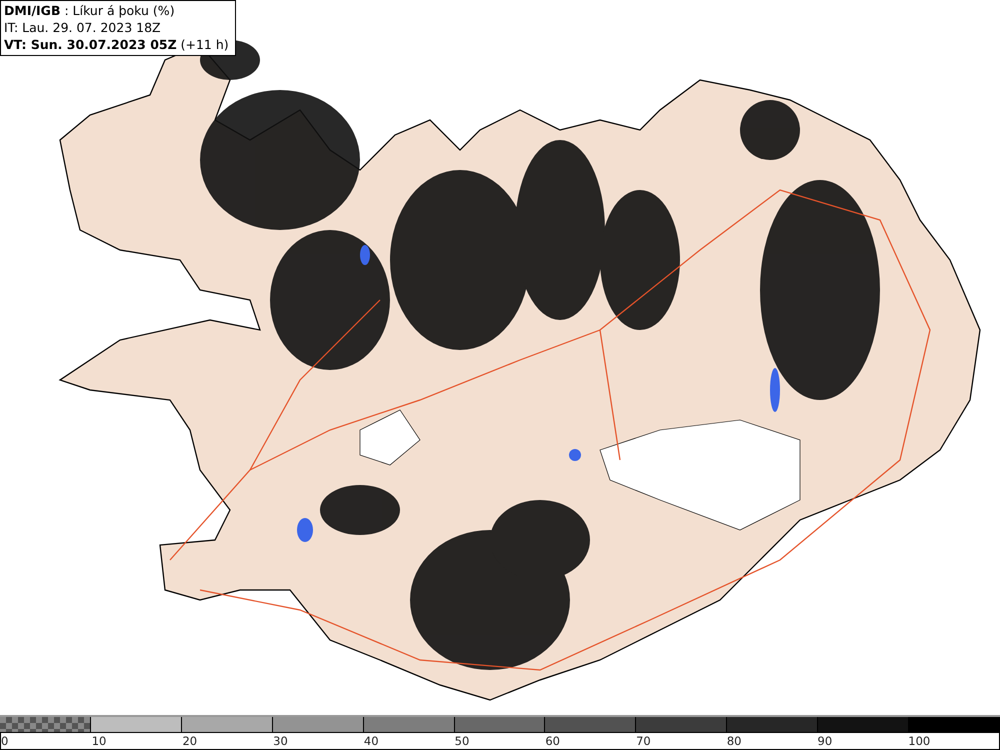  I want to click on legend-label: 70, so click(643, 741).